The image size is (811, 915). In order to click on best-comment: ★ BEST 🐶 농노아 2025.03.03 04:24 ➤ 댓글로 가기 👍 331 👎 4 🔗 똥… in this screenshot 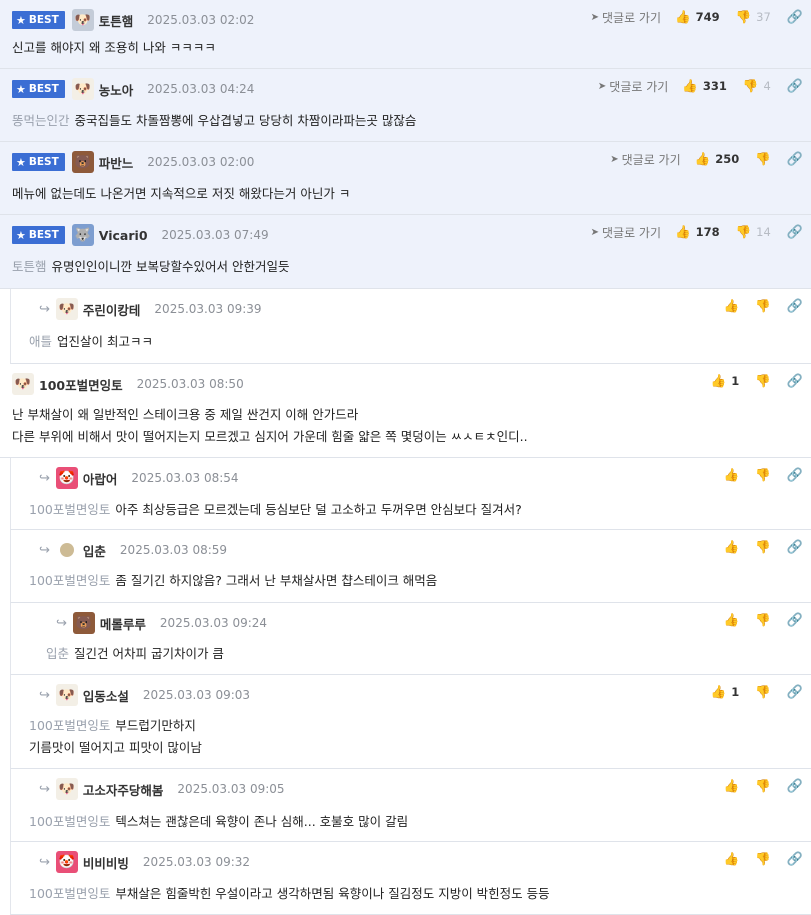, I will do `click(405, 105)`.